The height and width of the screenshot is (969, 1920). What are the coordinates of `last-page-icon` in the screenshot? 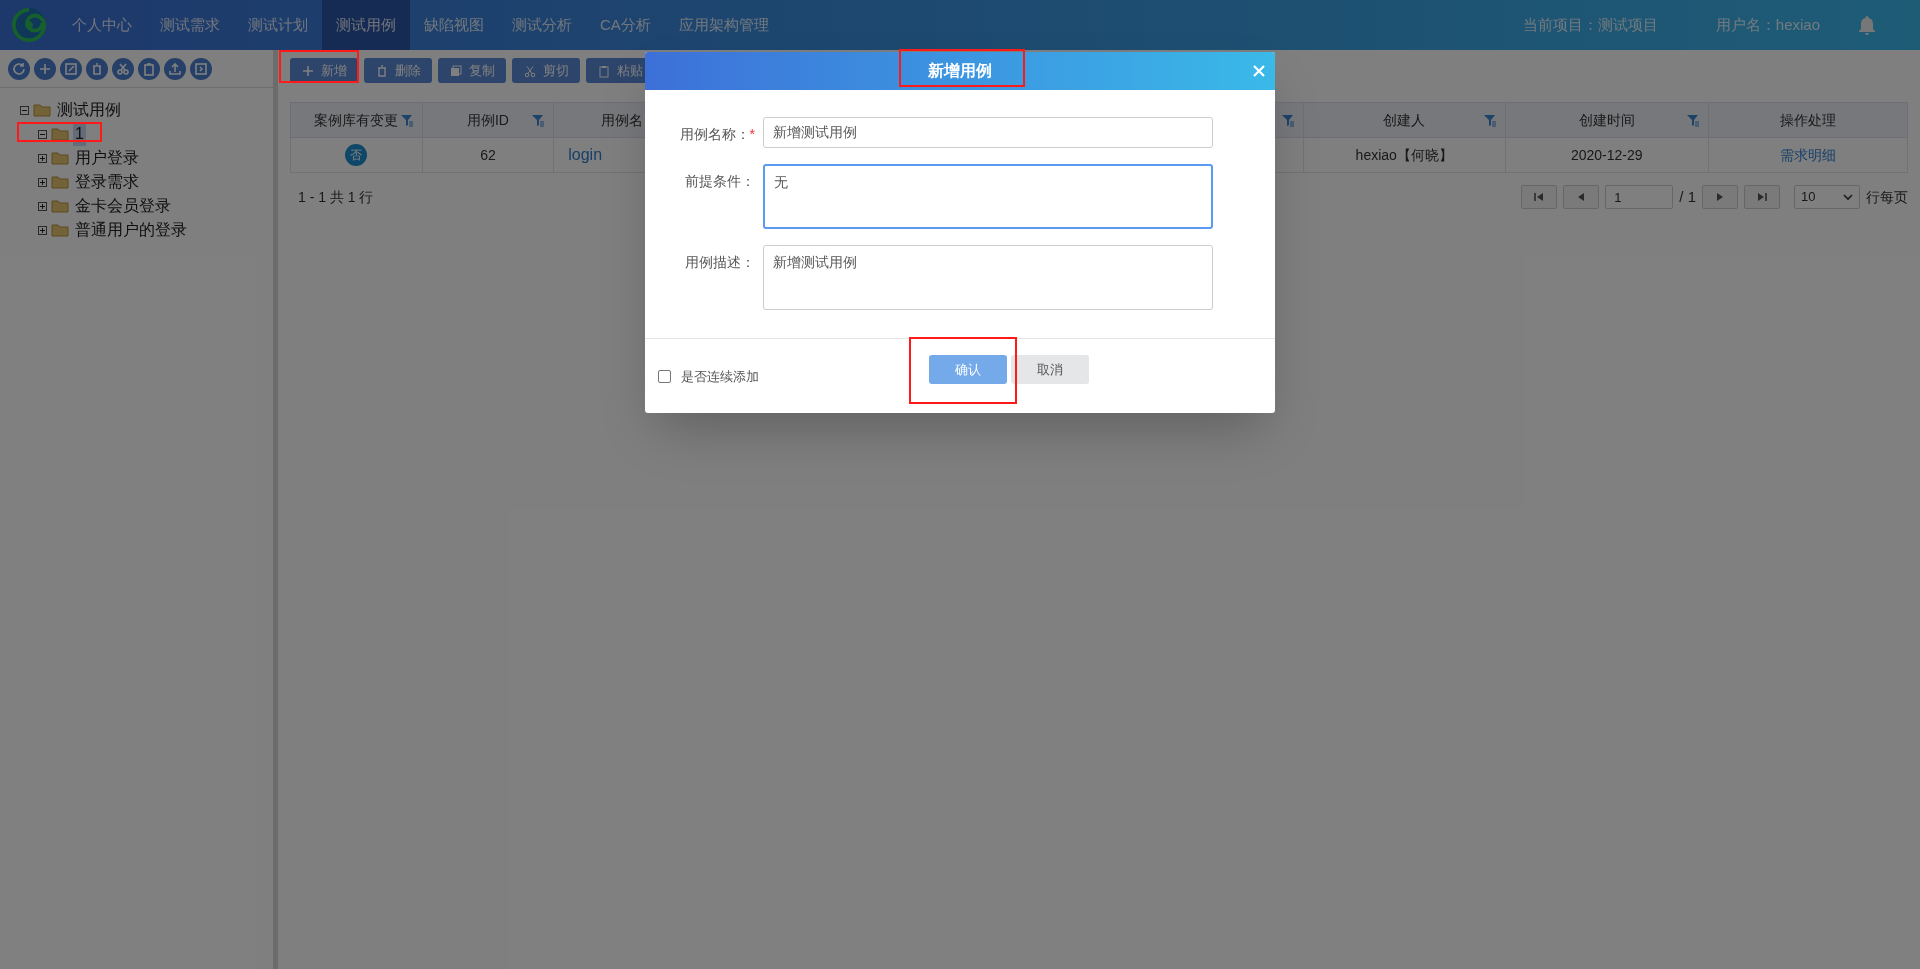 It's located at (1762, 197).